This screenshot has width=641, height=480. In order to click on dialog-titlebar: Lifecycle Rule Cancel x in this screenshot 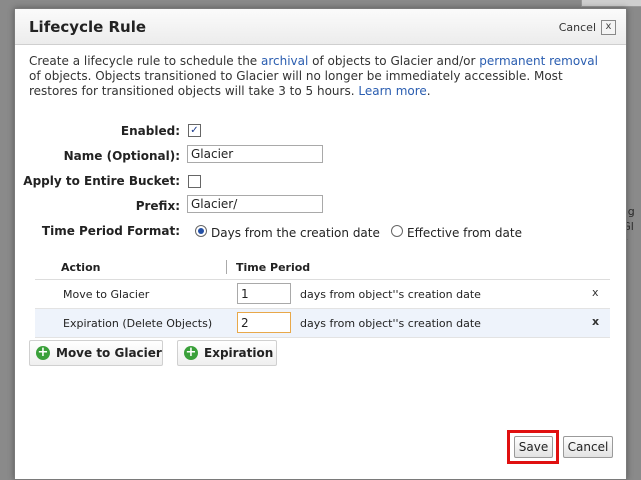, I will do `click(320, 27)`.